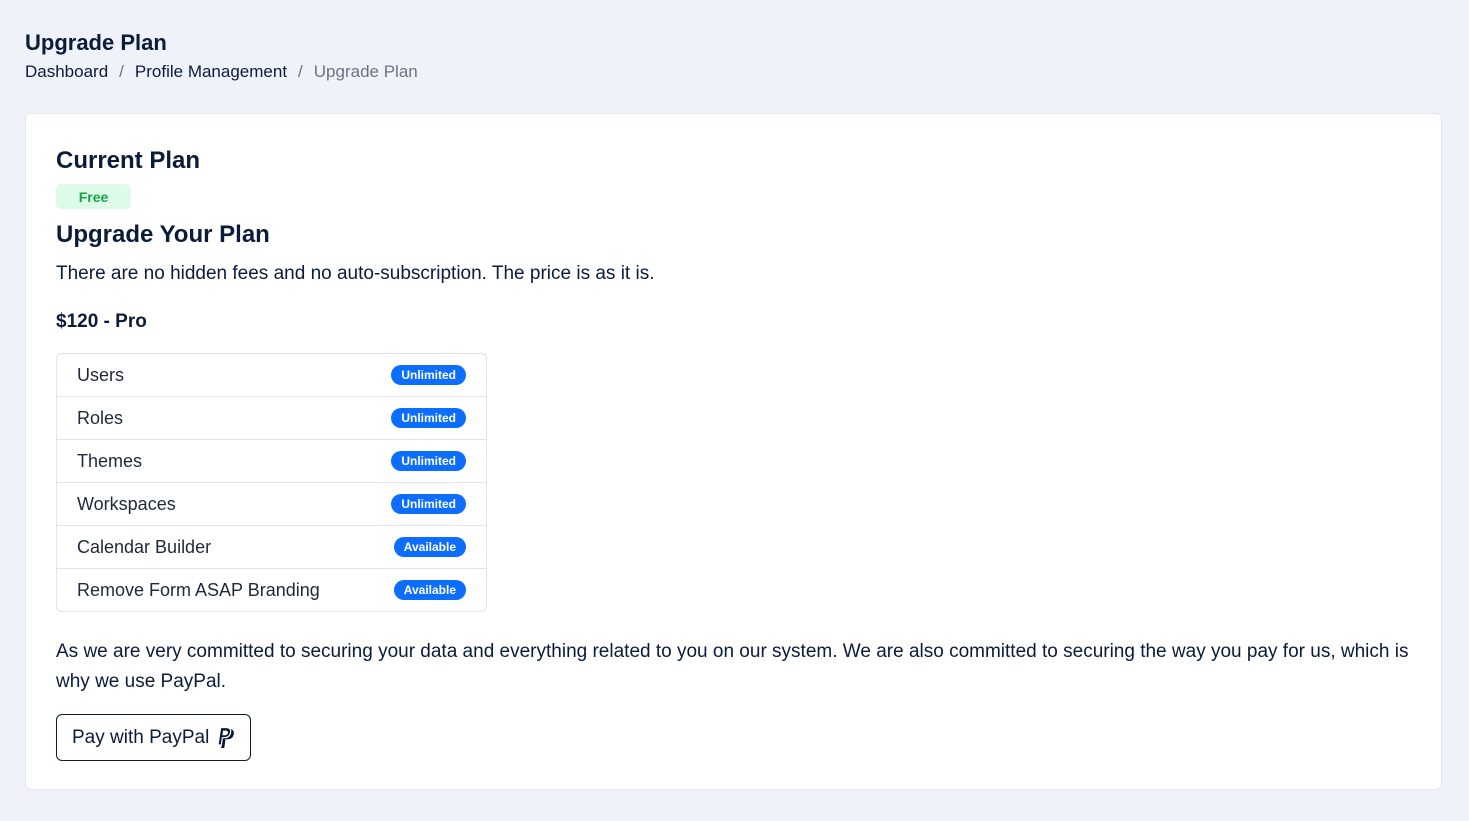 The width and height of the screenshot is (1469, 821). Describe the element at coordinates (101, 321) in the screenshot. I see `plan-price: $120 - Pro` at that location.